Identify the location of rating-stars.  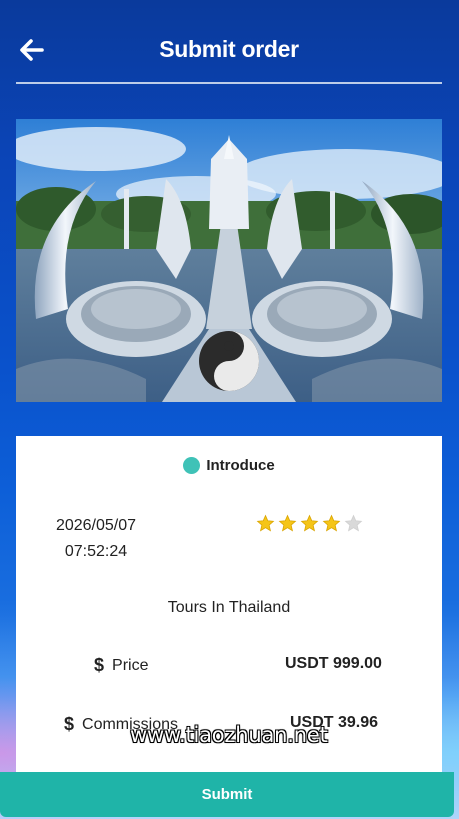
(309, 523).